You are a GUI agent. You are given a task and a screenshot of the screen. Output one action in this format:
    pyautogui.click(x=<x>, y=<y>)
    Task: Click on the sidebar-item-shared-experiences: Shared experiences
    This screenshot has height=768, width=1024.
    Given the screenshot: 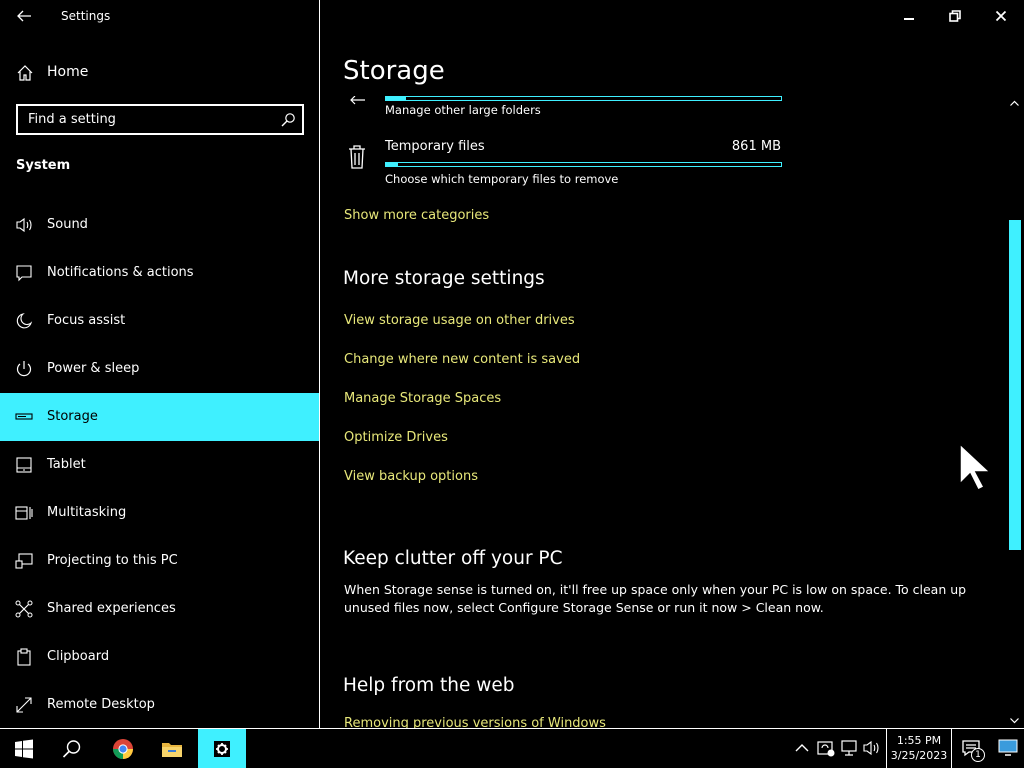 What is the action you would take?
    pyautogui.click(x=159, y=609)
    